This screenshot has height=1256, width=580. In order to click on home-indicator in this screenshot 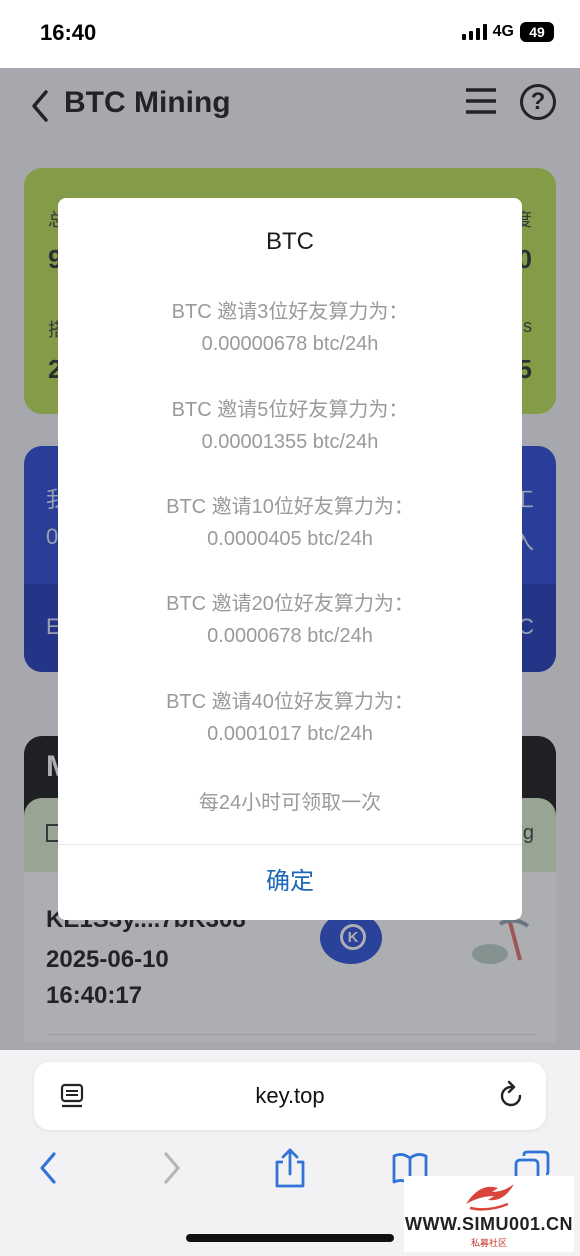, I will do `click(290, 1238)`.